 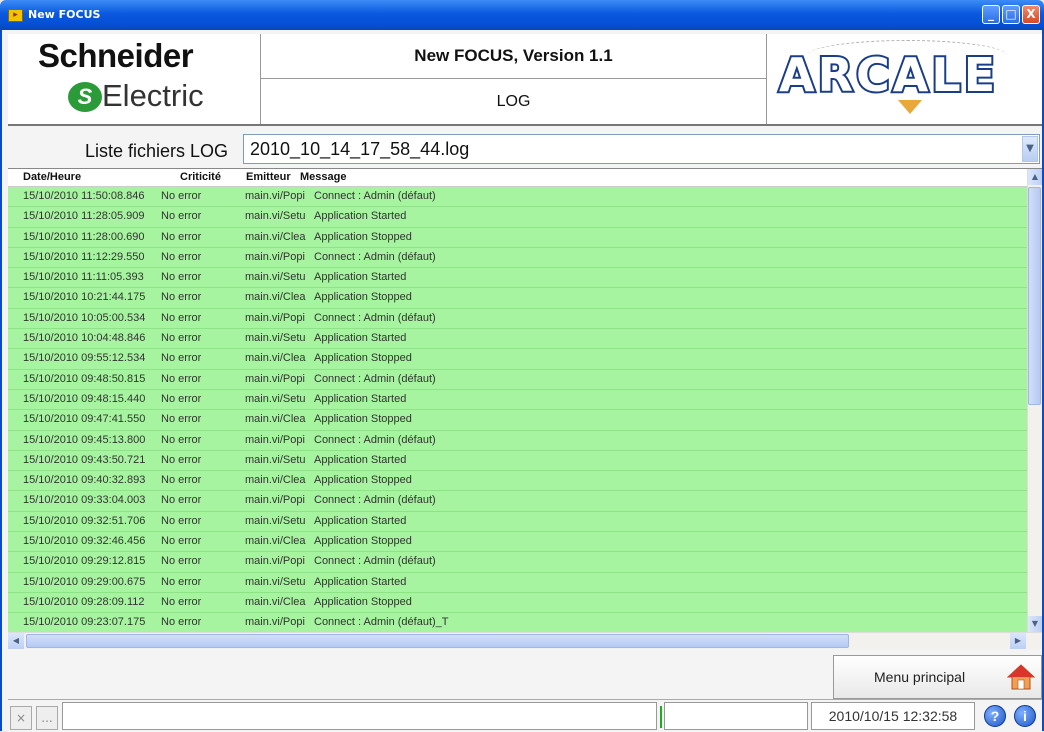 What do you see at coordinates (323, 177) in the screenshot?
I see `col-message: Message` at bounding box center [323, 177].